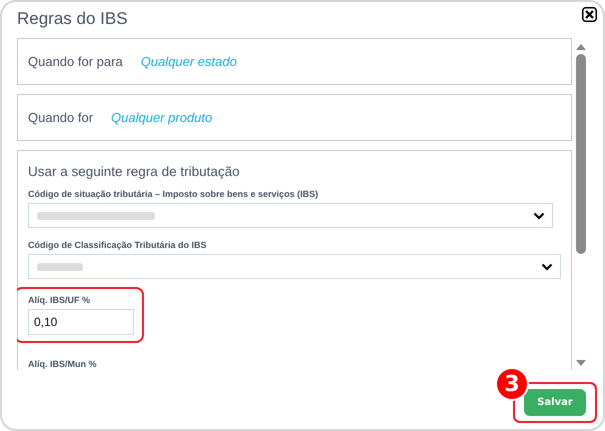 This screenshot has height=431, width=605. I want to click on save-button: Salvar, so click(555, 402).